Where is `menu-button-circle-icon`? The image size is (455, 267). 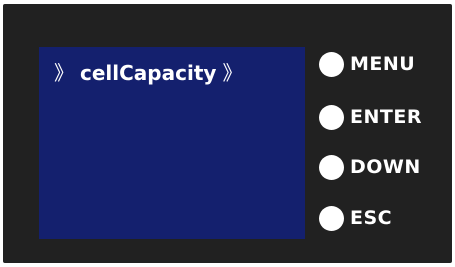
menu-button-circle-icon is located at coordinates (331, 64).